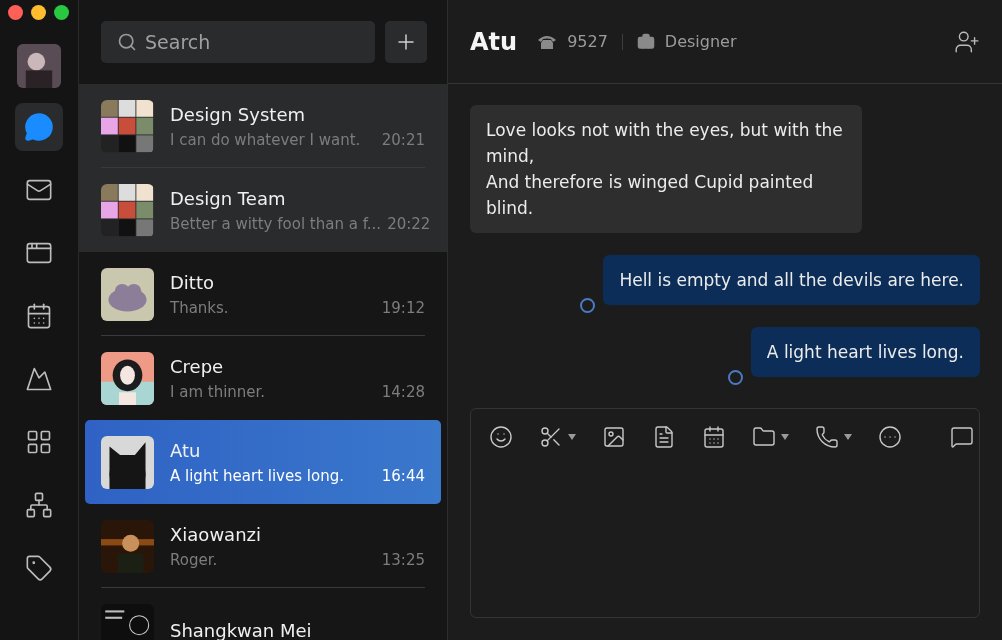  Describe the element at coordinates (764, 437) in the screenshot. I see `folder-icon` at that location.